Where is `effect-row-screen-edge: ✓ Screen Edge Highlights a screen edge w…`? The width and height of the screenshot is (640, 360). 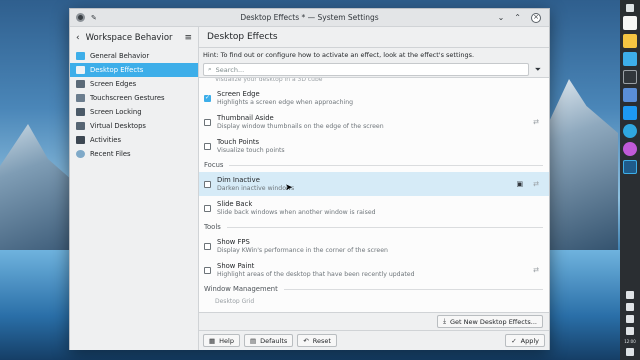 effect-row-screen-edge: ✓ Screen Edge Highlights a screen edge w… is located at coordinates (374, 98).